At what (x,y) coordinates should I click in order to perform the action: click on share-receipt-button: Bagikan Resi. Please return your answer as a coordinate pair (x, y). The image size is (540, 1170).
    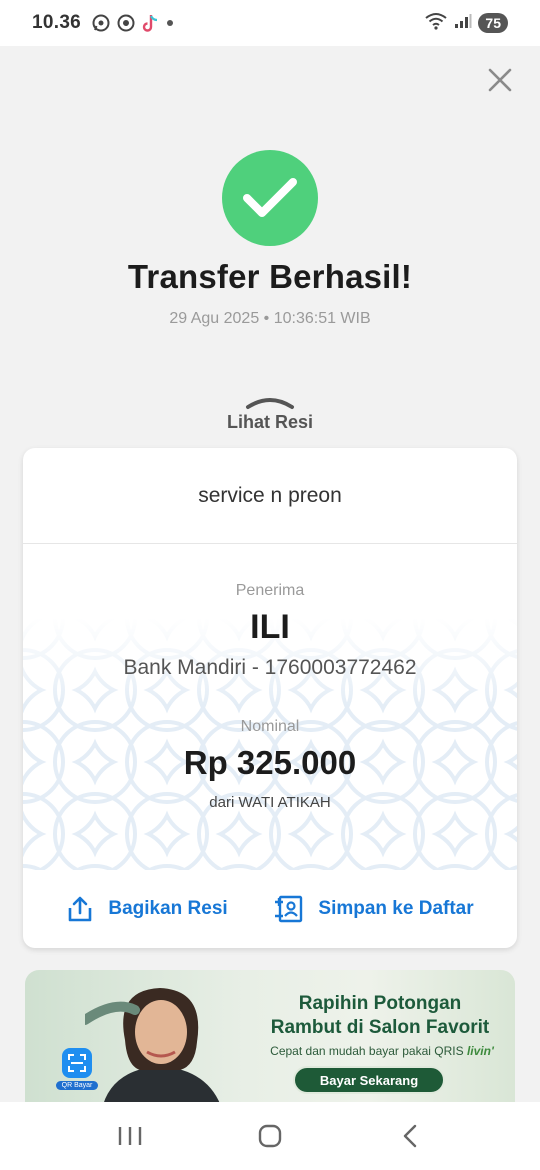
    Looking at the image, I should click on (147, 909).